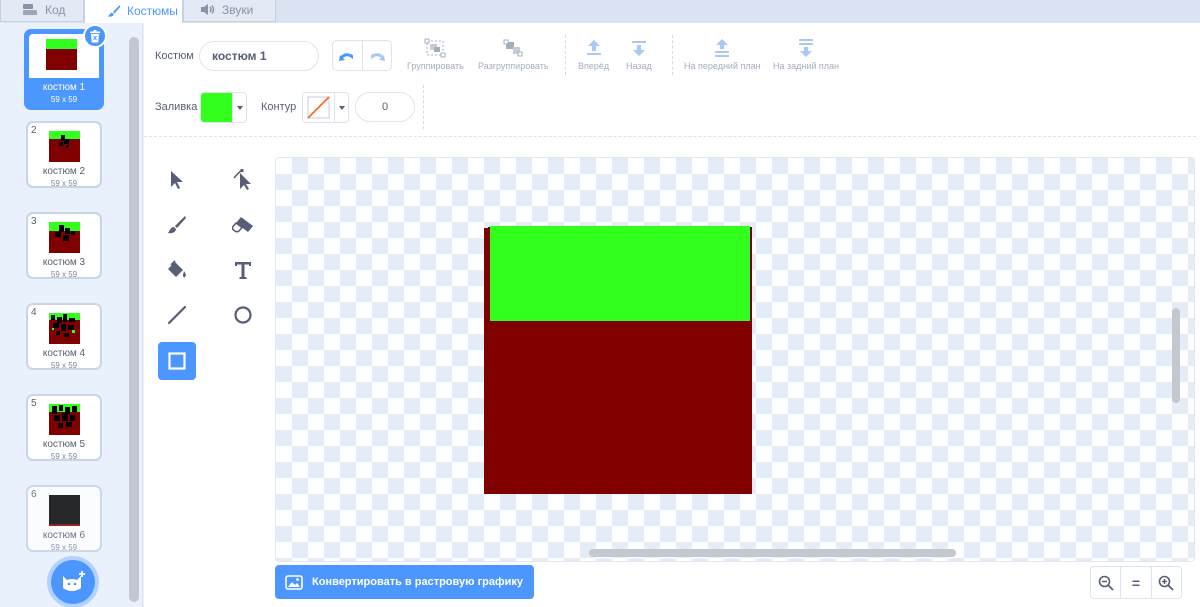 This screenshot has width=1200, height=607. I want to click on ungroup-label: Разгруппировать, so click(513, 66).